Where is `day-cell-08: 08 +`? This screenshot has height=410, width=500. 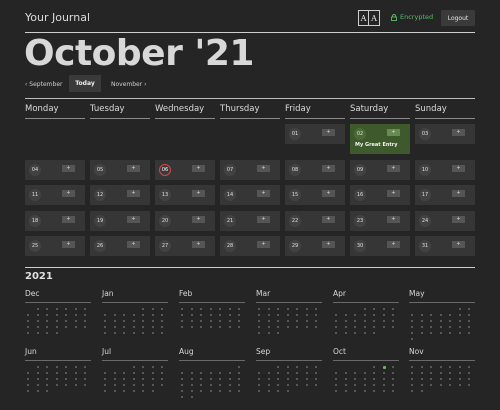
day-cell-08: 08 + is located at coordinates (315, 170).